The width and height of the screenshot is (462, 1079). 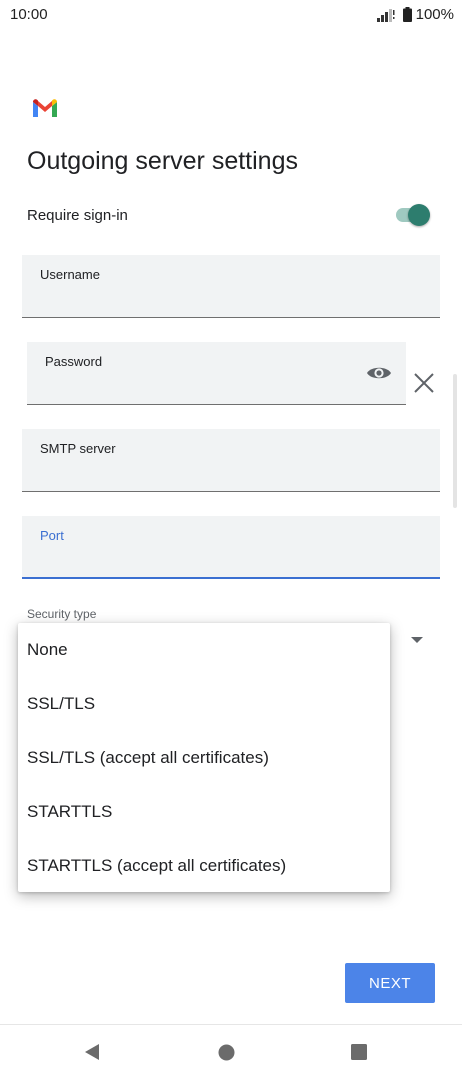 I want to click on security-option-ssl-tls-accept-all: SSL/TLS (accept all certificates), so click(x=204, y=758).